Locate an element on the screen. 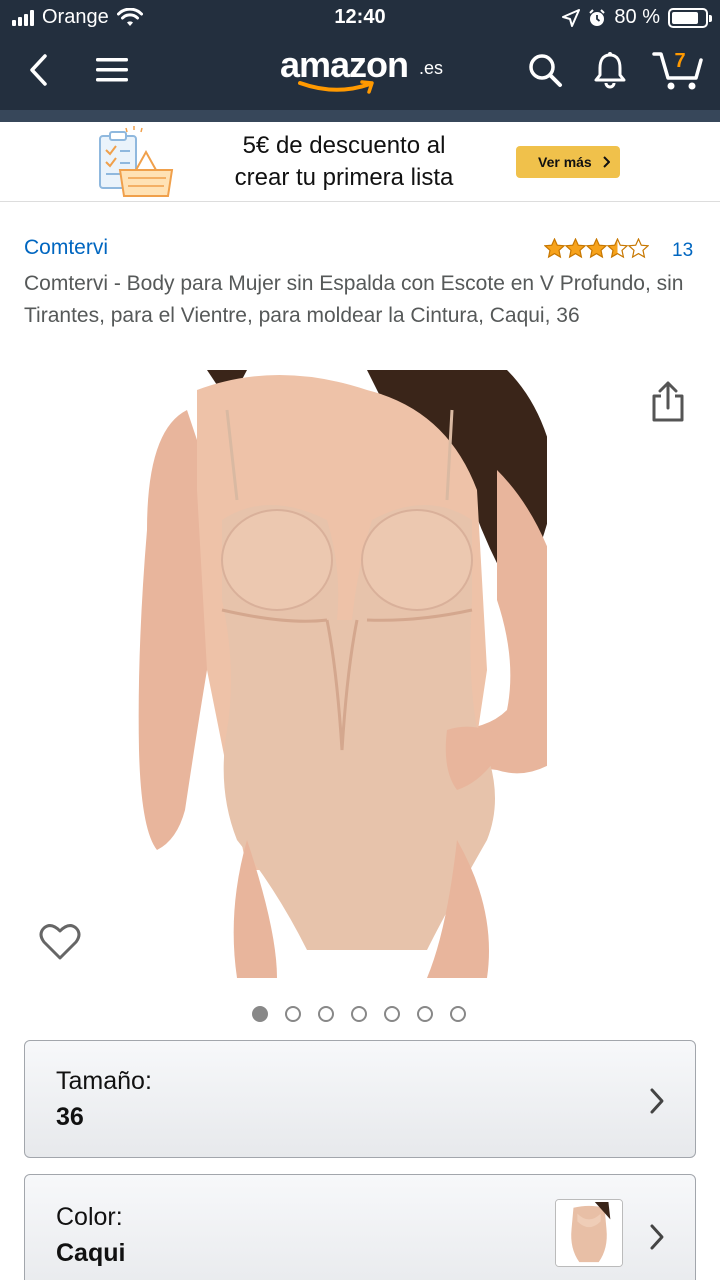  size-selector: Tamaño: 36 is located at coordinates (360, 1099).